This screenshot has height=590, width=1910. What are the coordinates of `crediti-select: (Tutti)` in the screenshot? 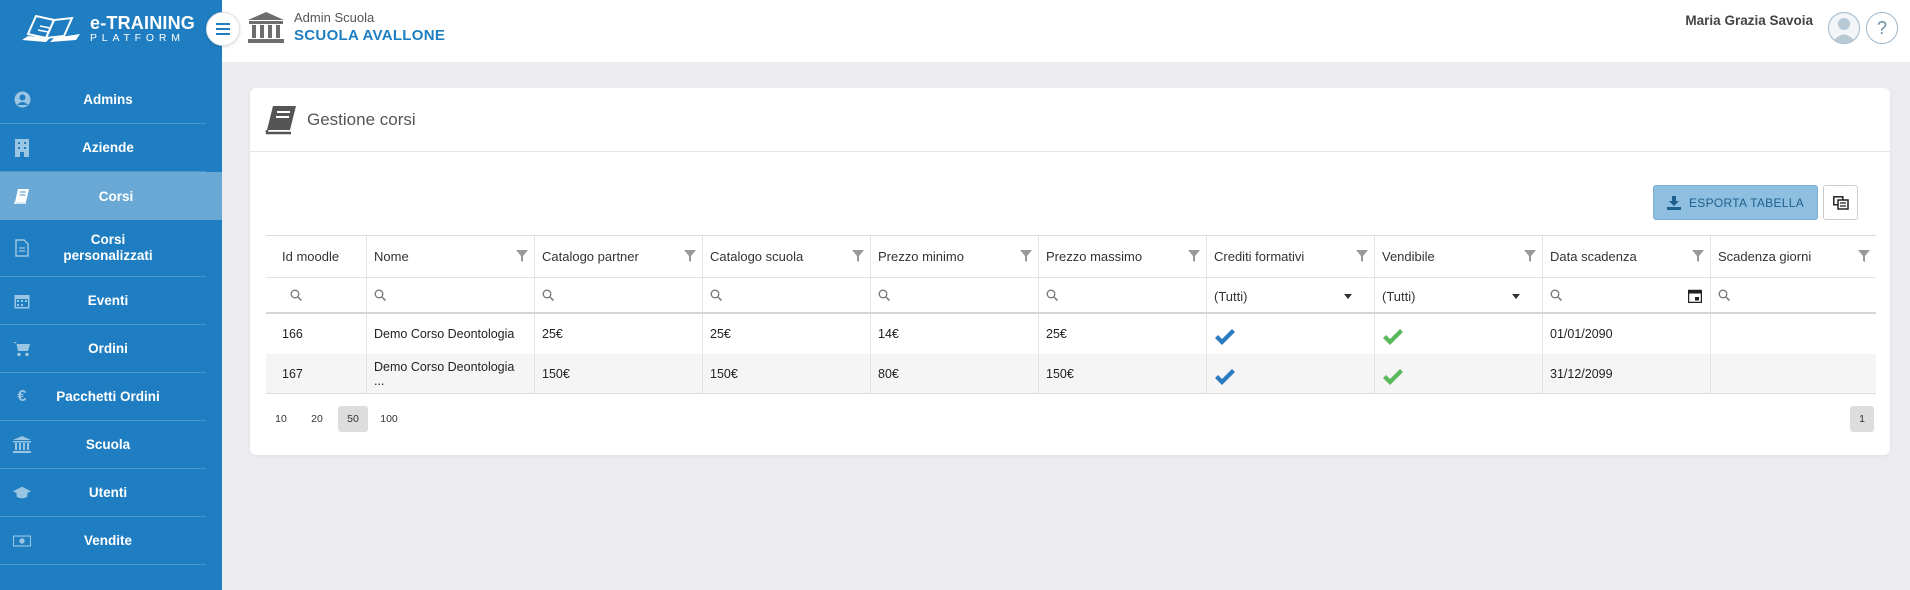 It's located at (1286, 296).